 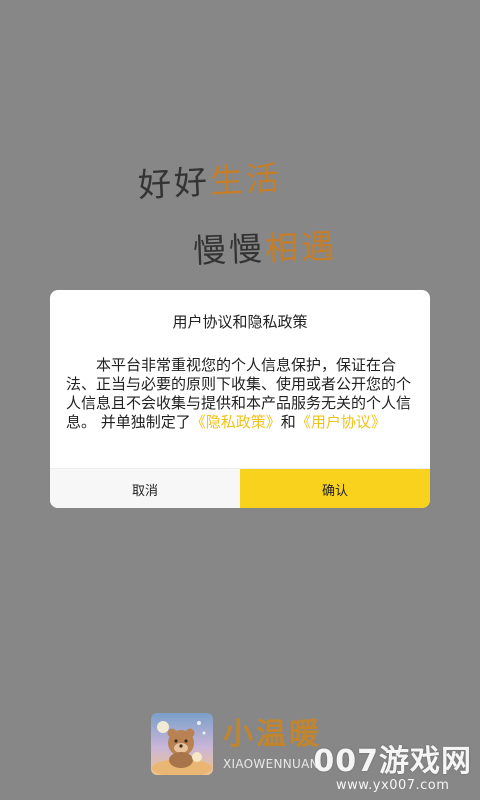 I want to click on watermark-url-text: www.yx007.com, so click(x=392, y=785).